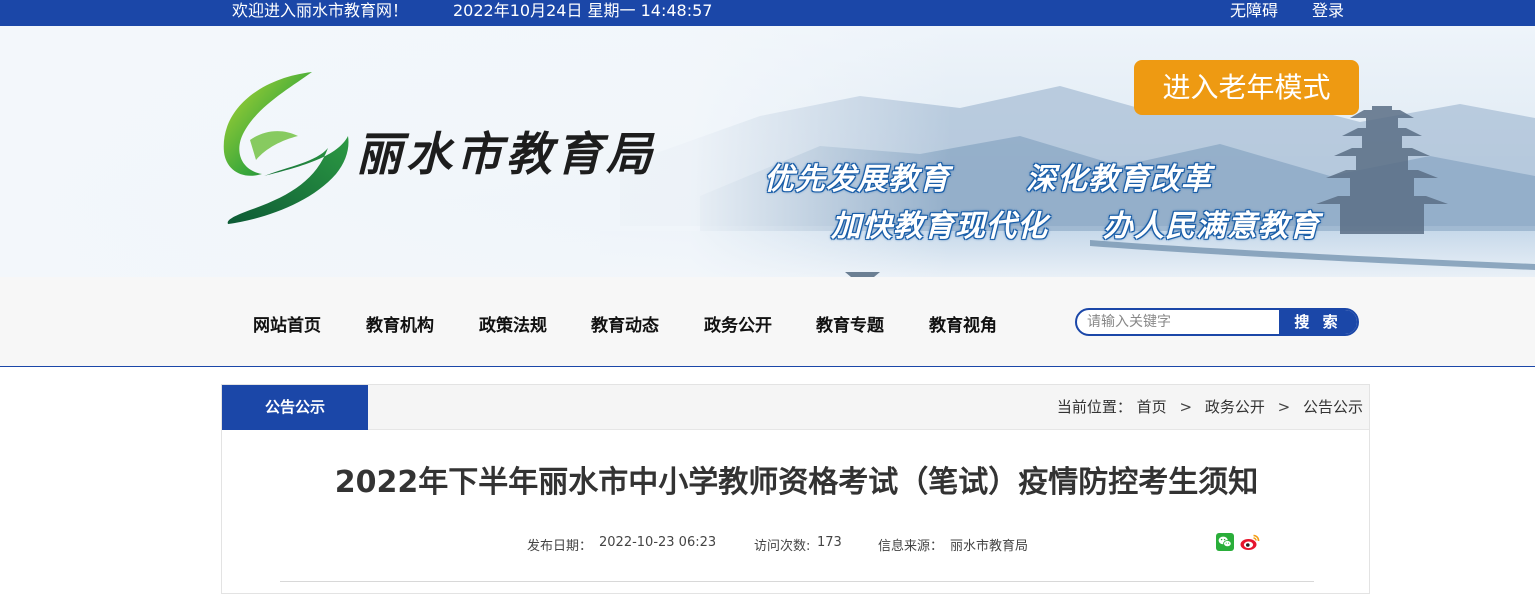 The height and width of the screenshot is (594, 1535). What do you see at coordinates (1119, 179) in the screenshot?
I see `slogan-2: 深化教育改革` at bounding box center [1119, 179].